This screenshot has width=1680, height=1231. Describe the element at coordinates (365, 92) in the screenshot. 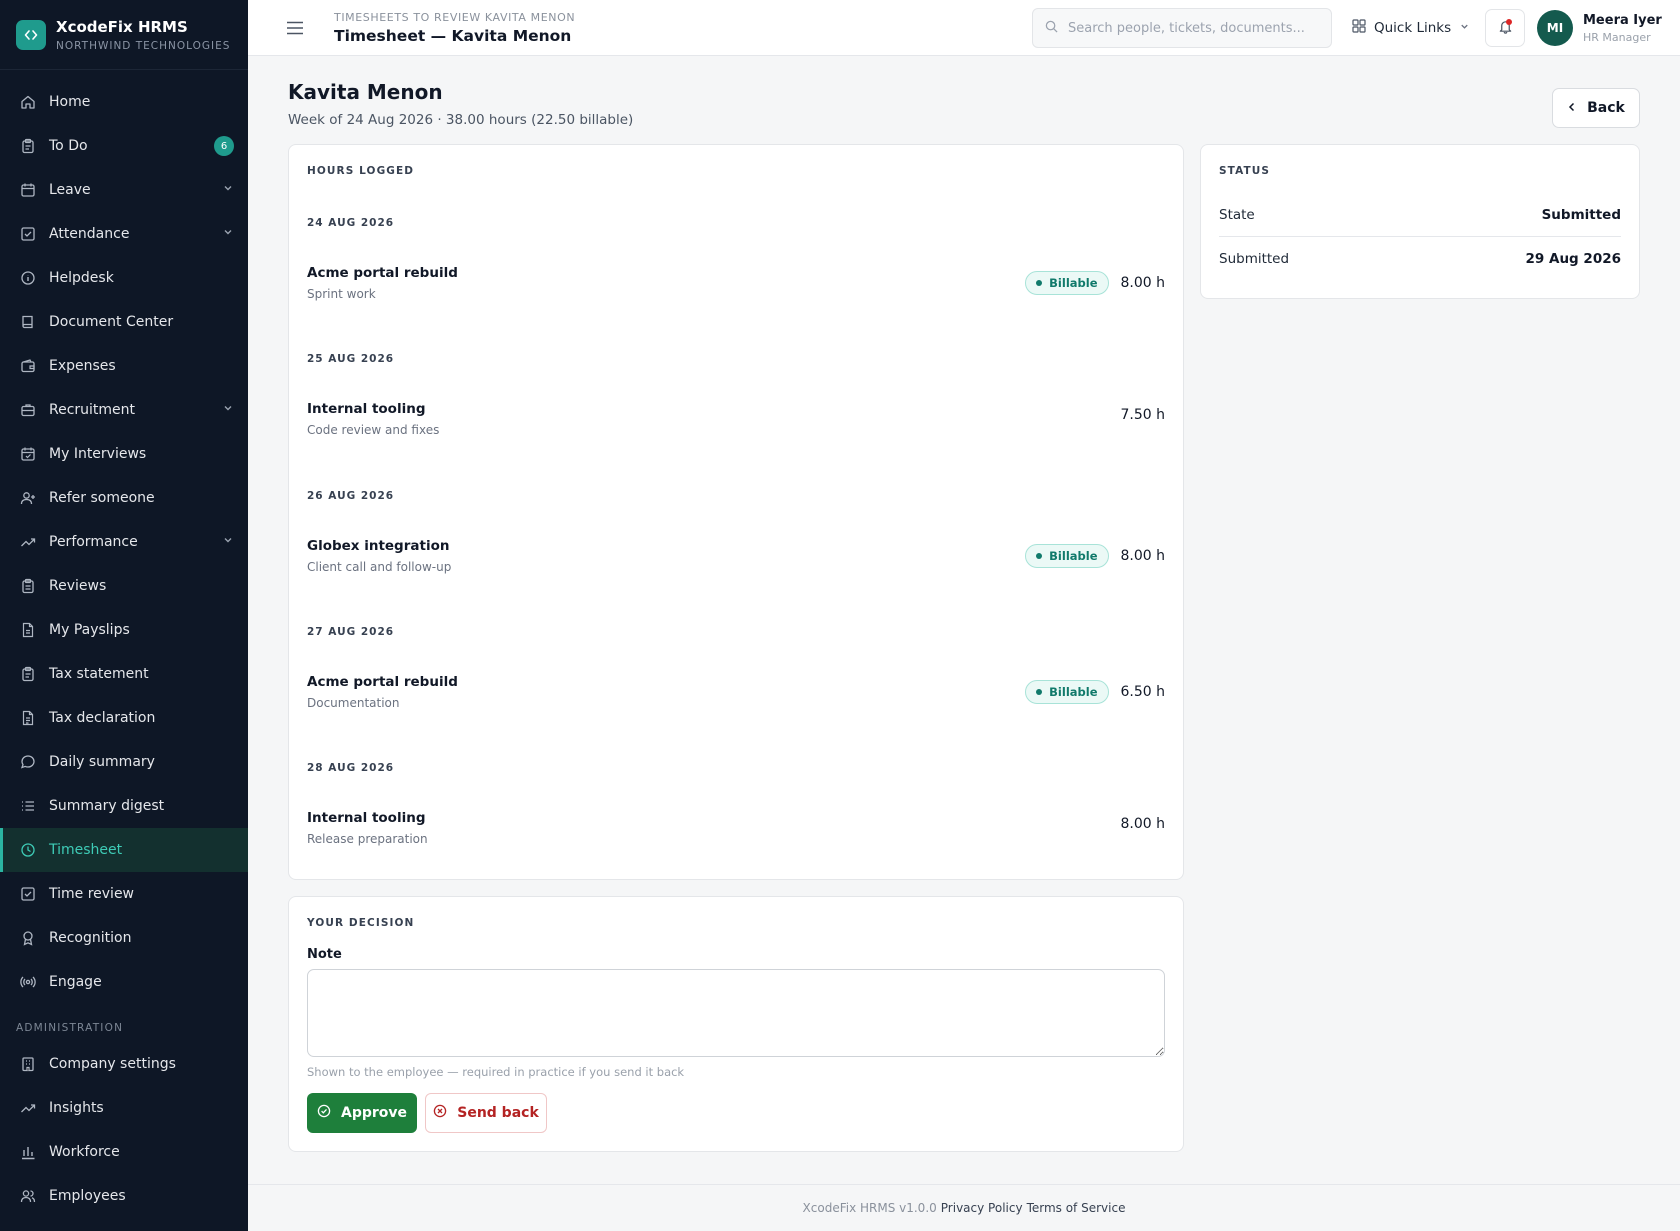

I see `employee-name: Kavita Menon` at that location.